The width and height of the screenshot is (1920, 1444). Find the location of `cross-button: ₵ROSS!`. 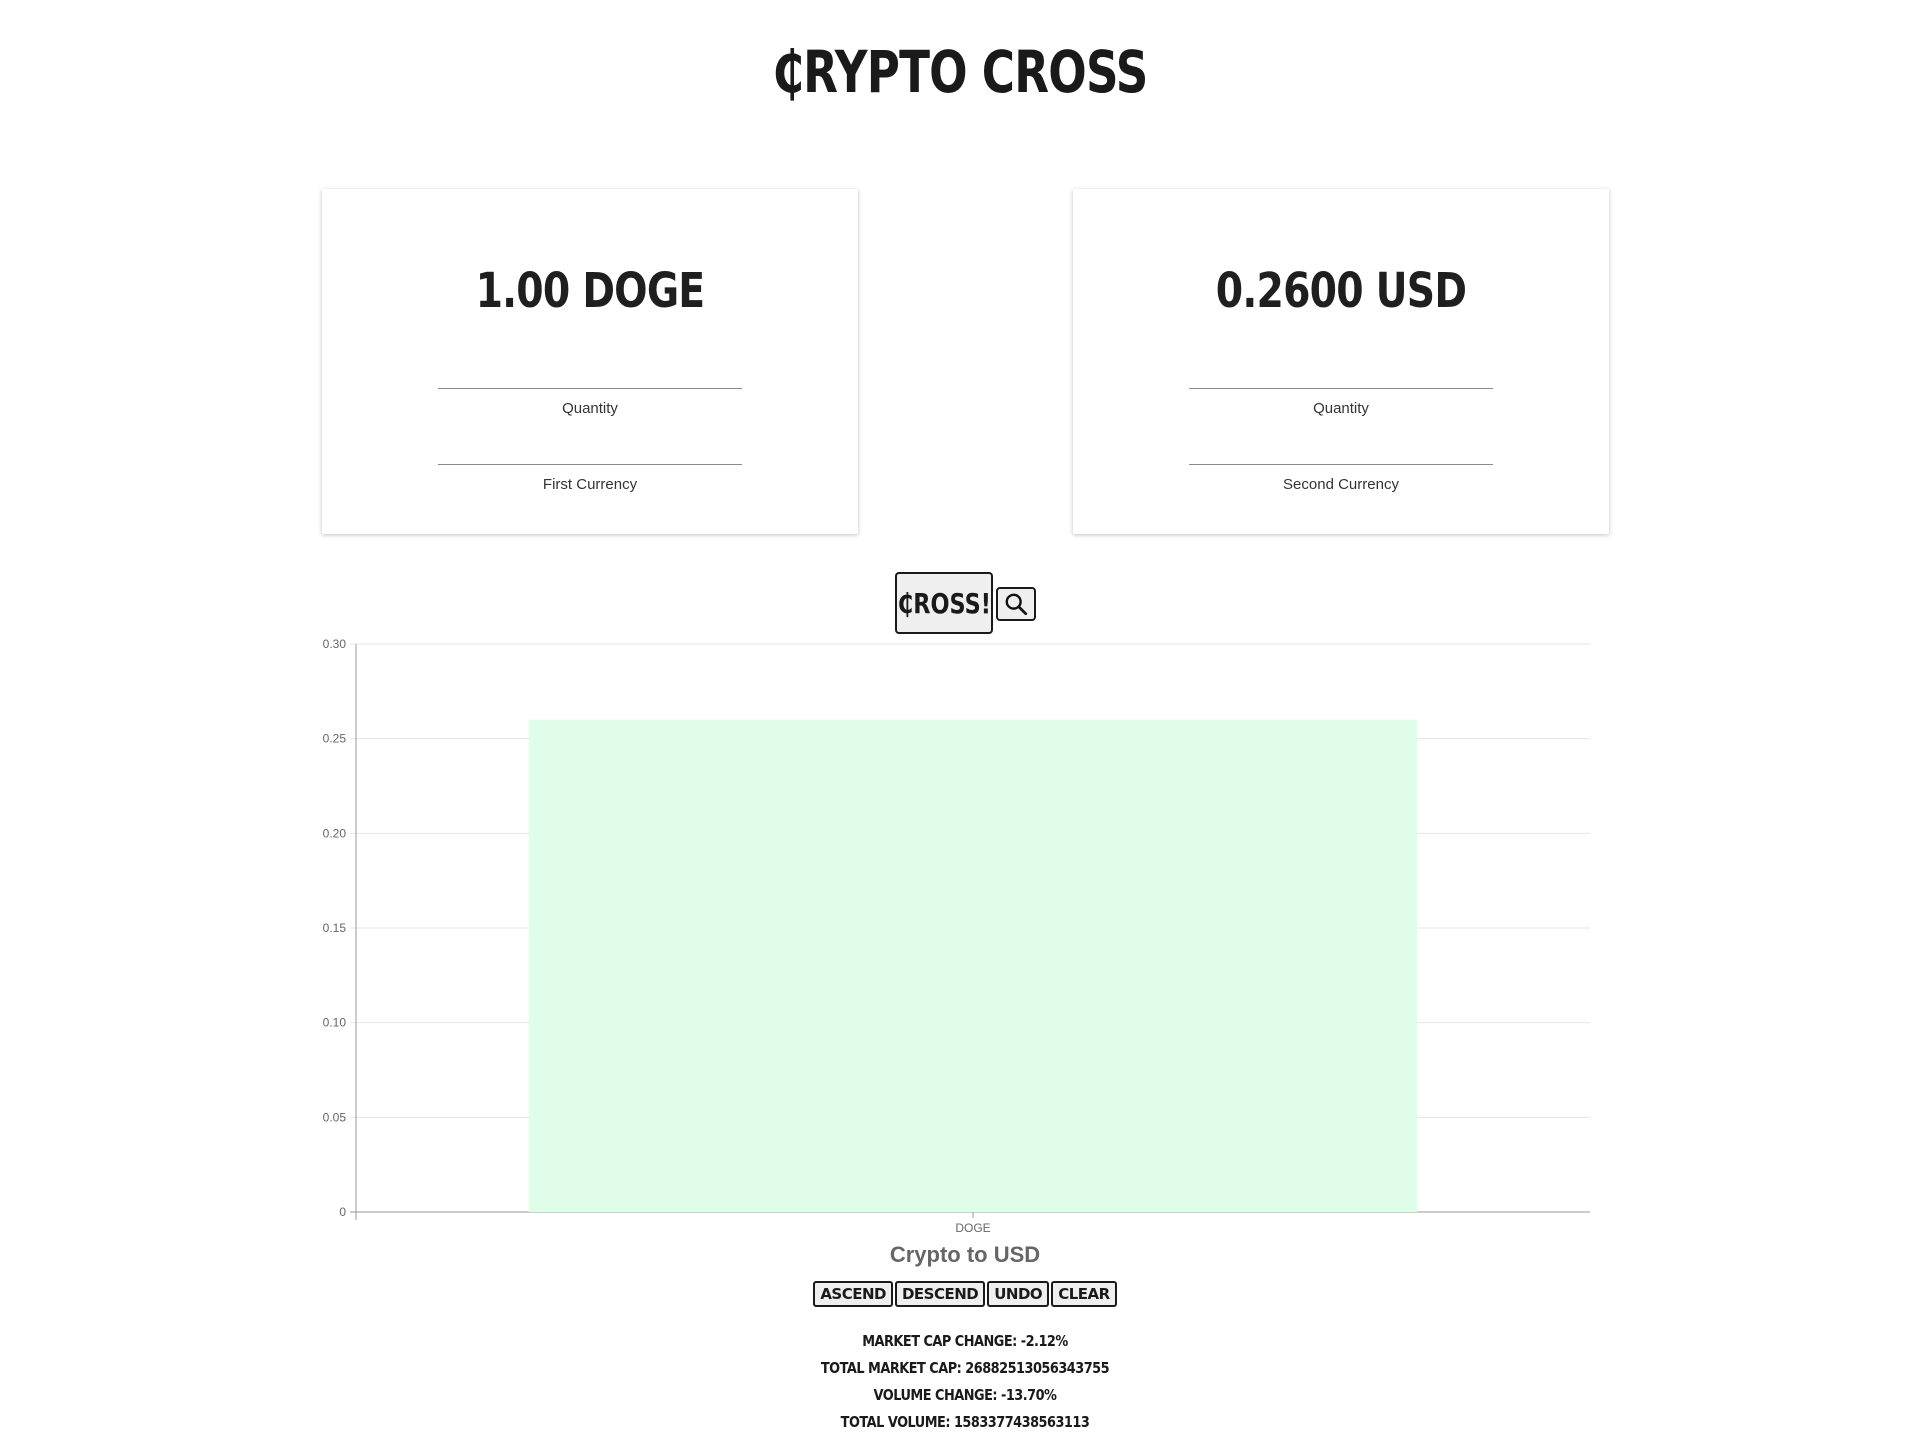

cross-button: ₵ROSS! is located at coordinates (944, 603).